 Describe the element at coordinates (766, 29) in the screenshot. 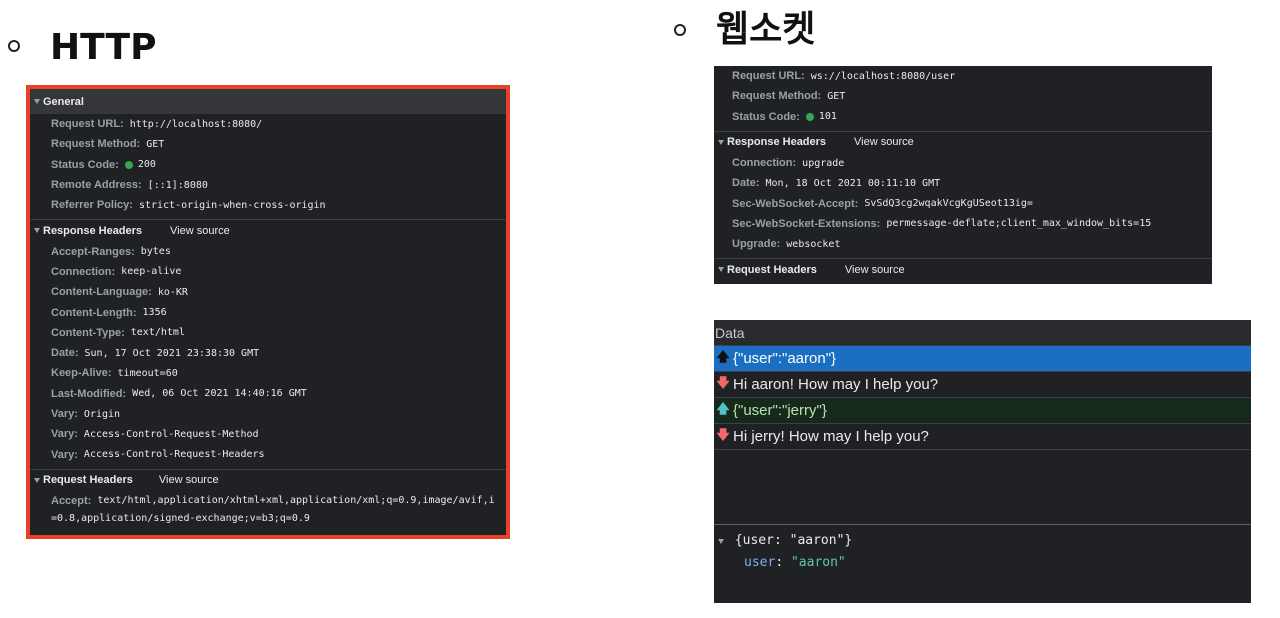

I see `slide-title-websocket: 웹소켓` at that location.